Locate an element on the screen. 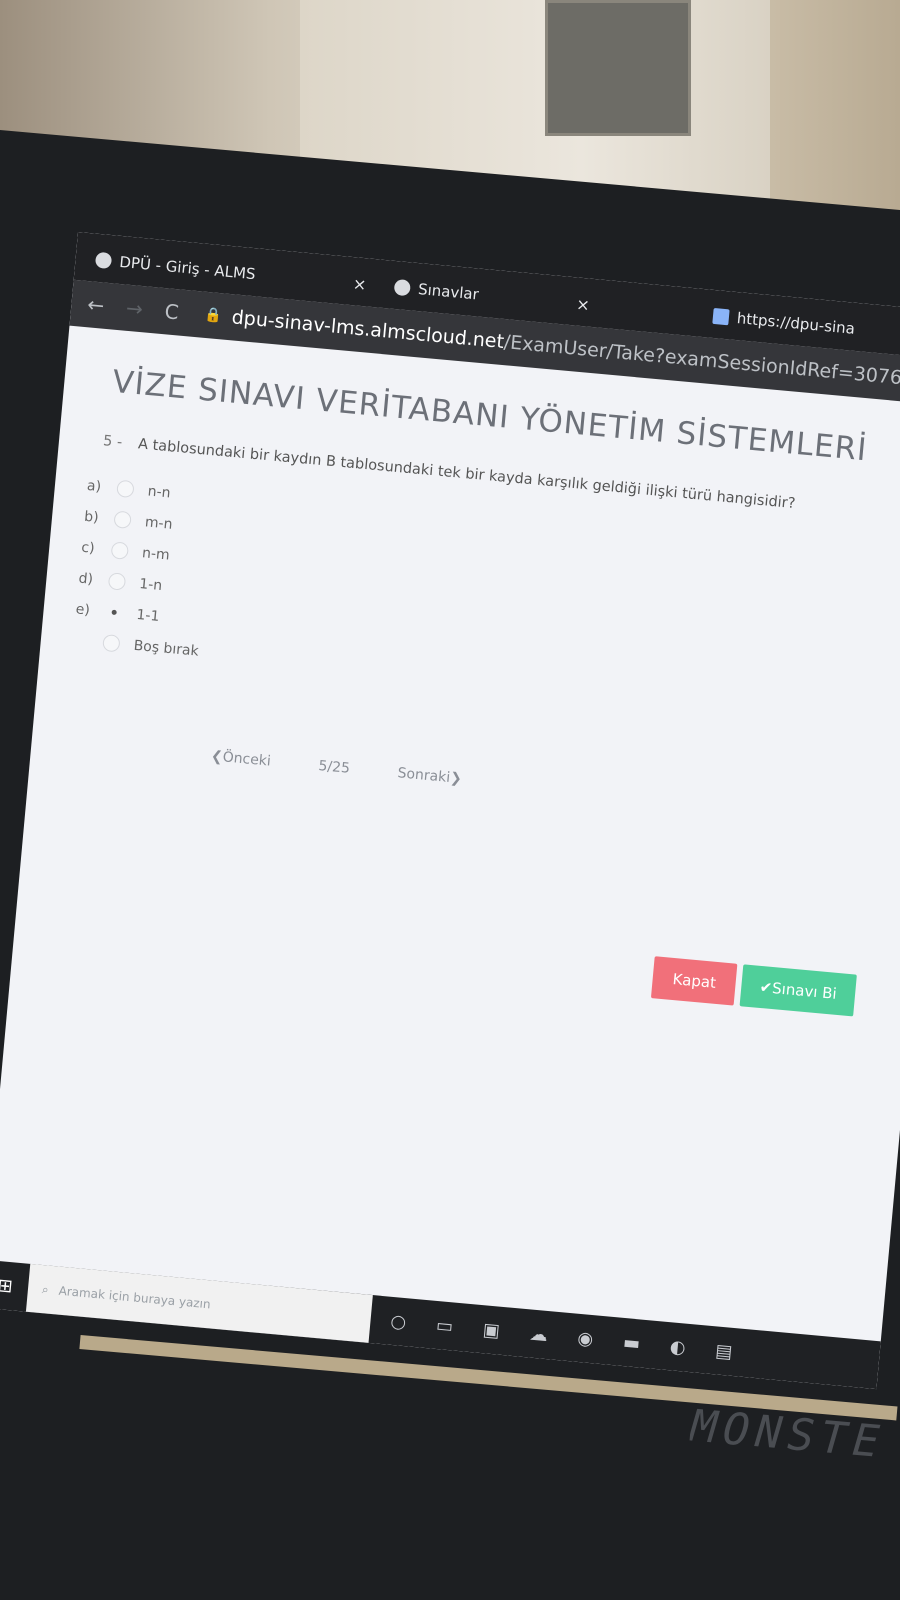 The image size is (900, 1600). forward-arrow-icon: → is located at coordinates (134, 308).